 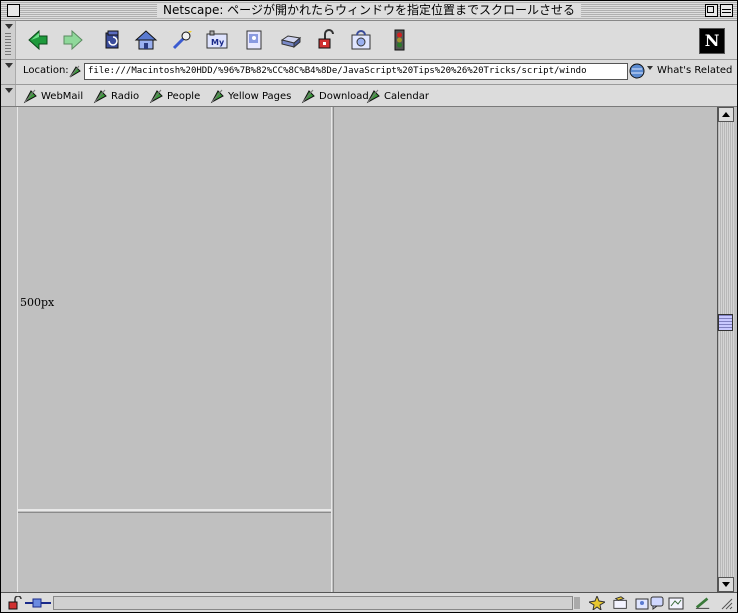 What do you see at coordinates (725, 322) in the screenshot?
I see `scroll-thumb` at bounding box center [725, 322].